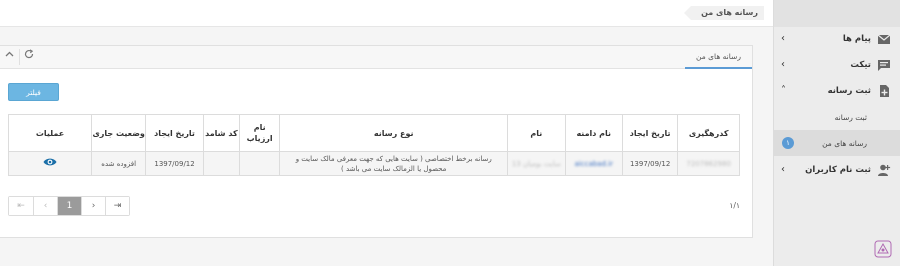  I want to click on chevron-up-icon: ˄, so click(783, 90).